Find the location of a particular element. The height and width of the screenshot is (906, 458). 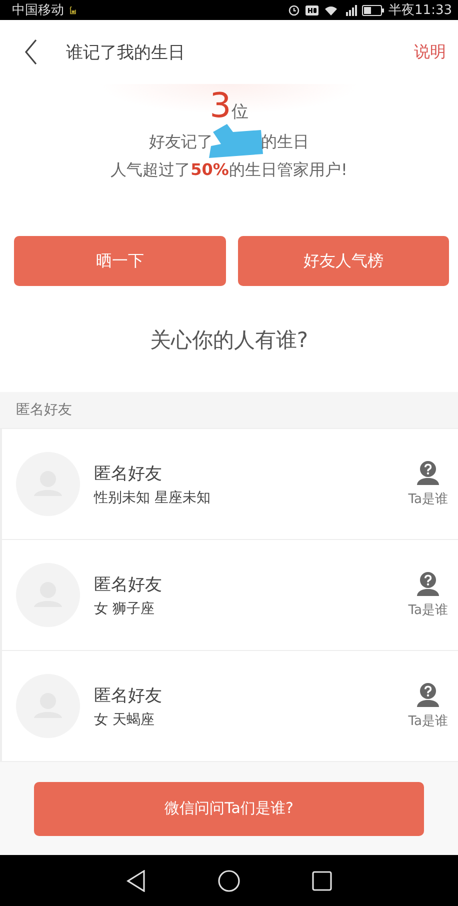

friend-details: 女 天蝎座 is located at coordinates (125, 719).